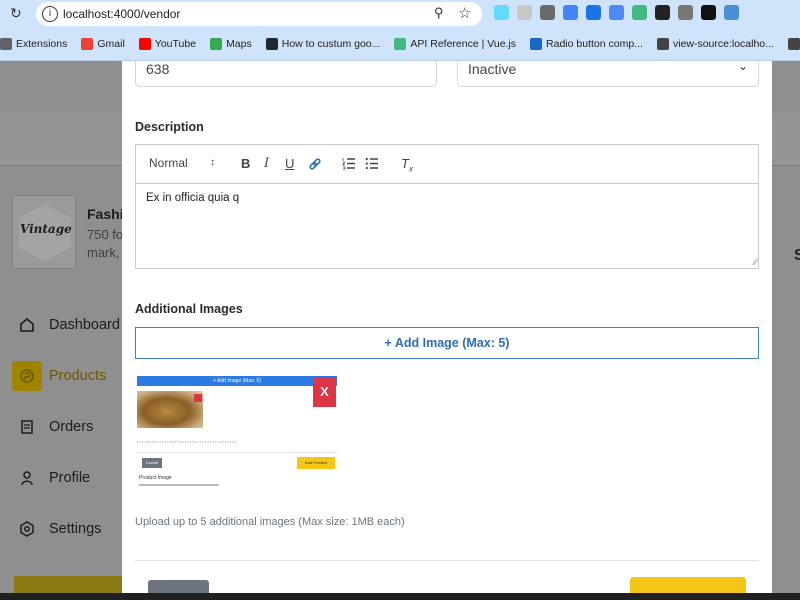 The height and width of the screenshot is (600, 800). I want to click on add-image-button: + Add Image (Max: 5), so click(447, 343).